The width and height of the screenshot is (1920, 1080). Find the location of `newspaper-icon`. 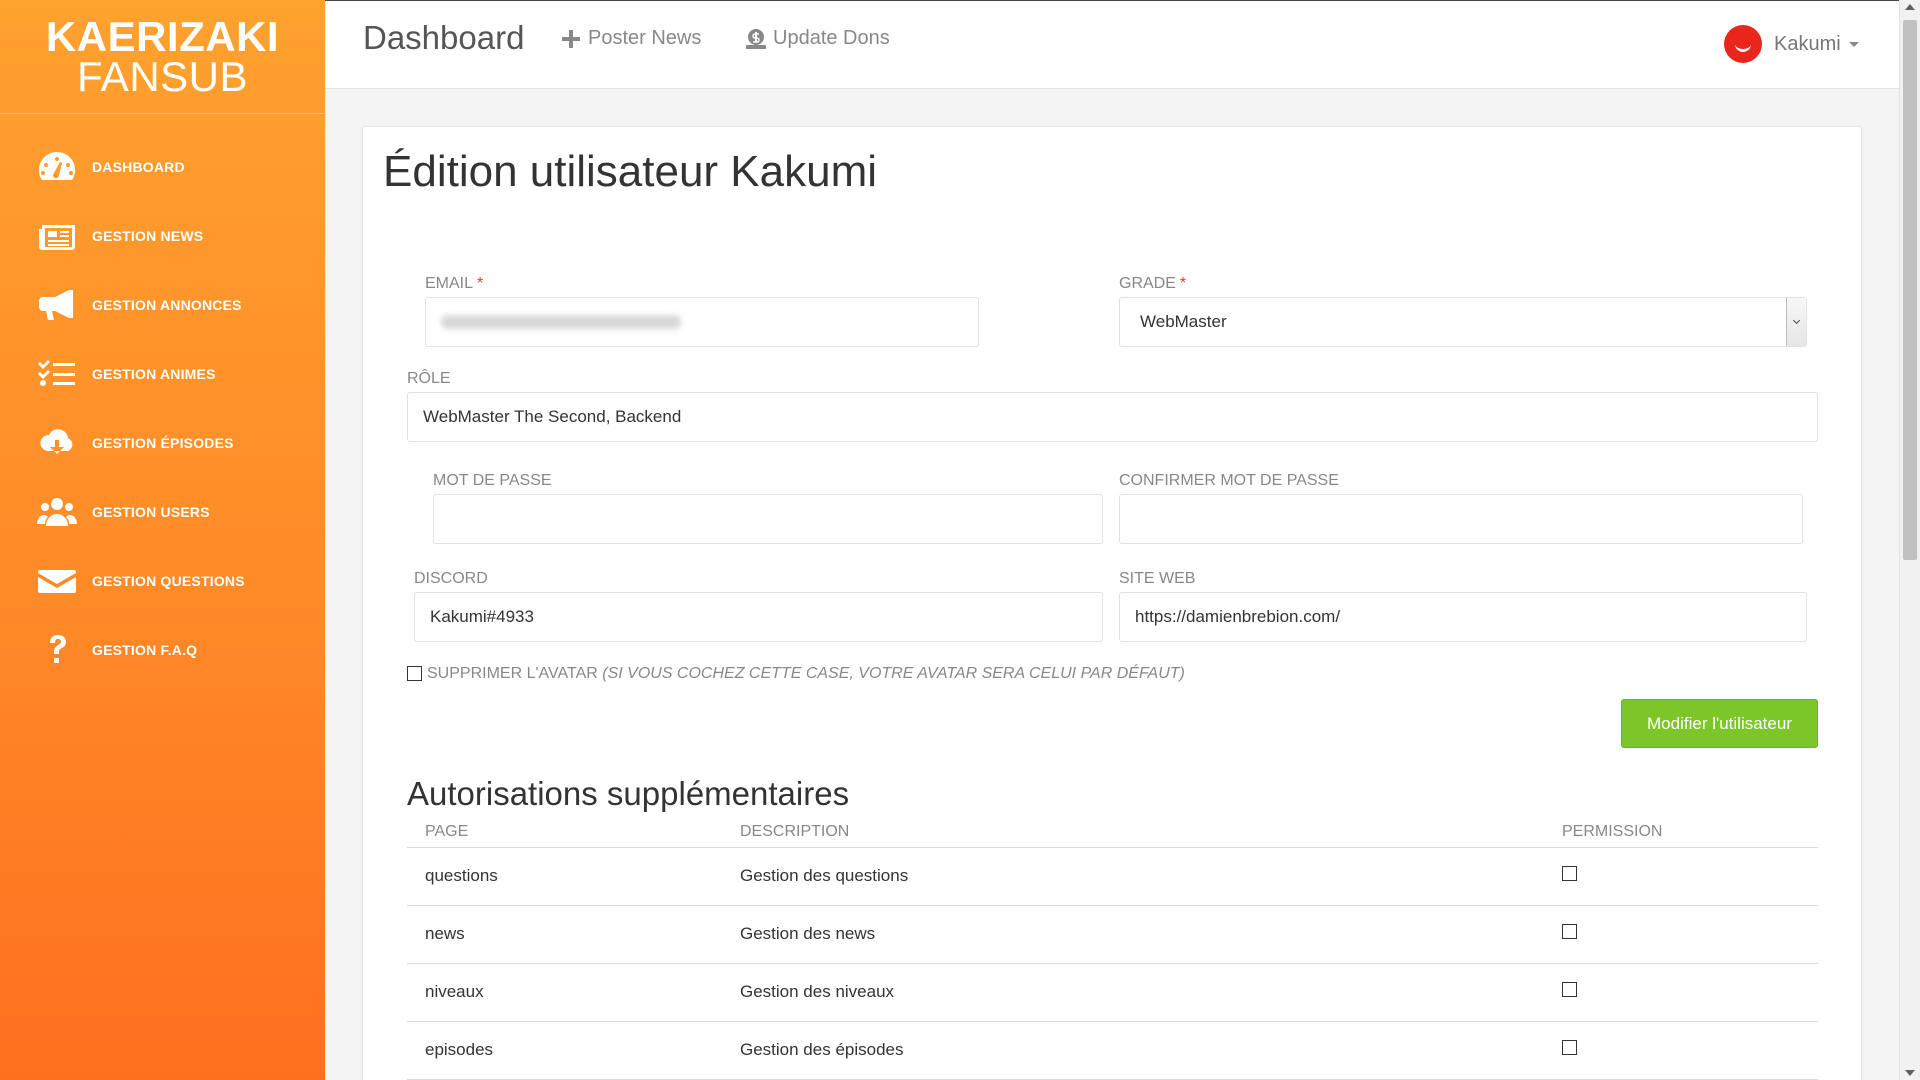

newspaper-icon is located at coordinates (57, 236).